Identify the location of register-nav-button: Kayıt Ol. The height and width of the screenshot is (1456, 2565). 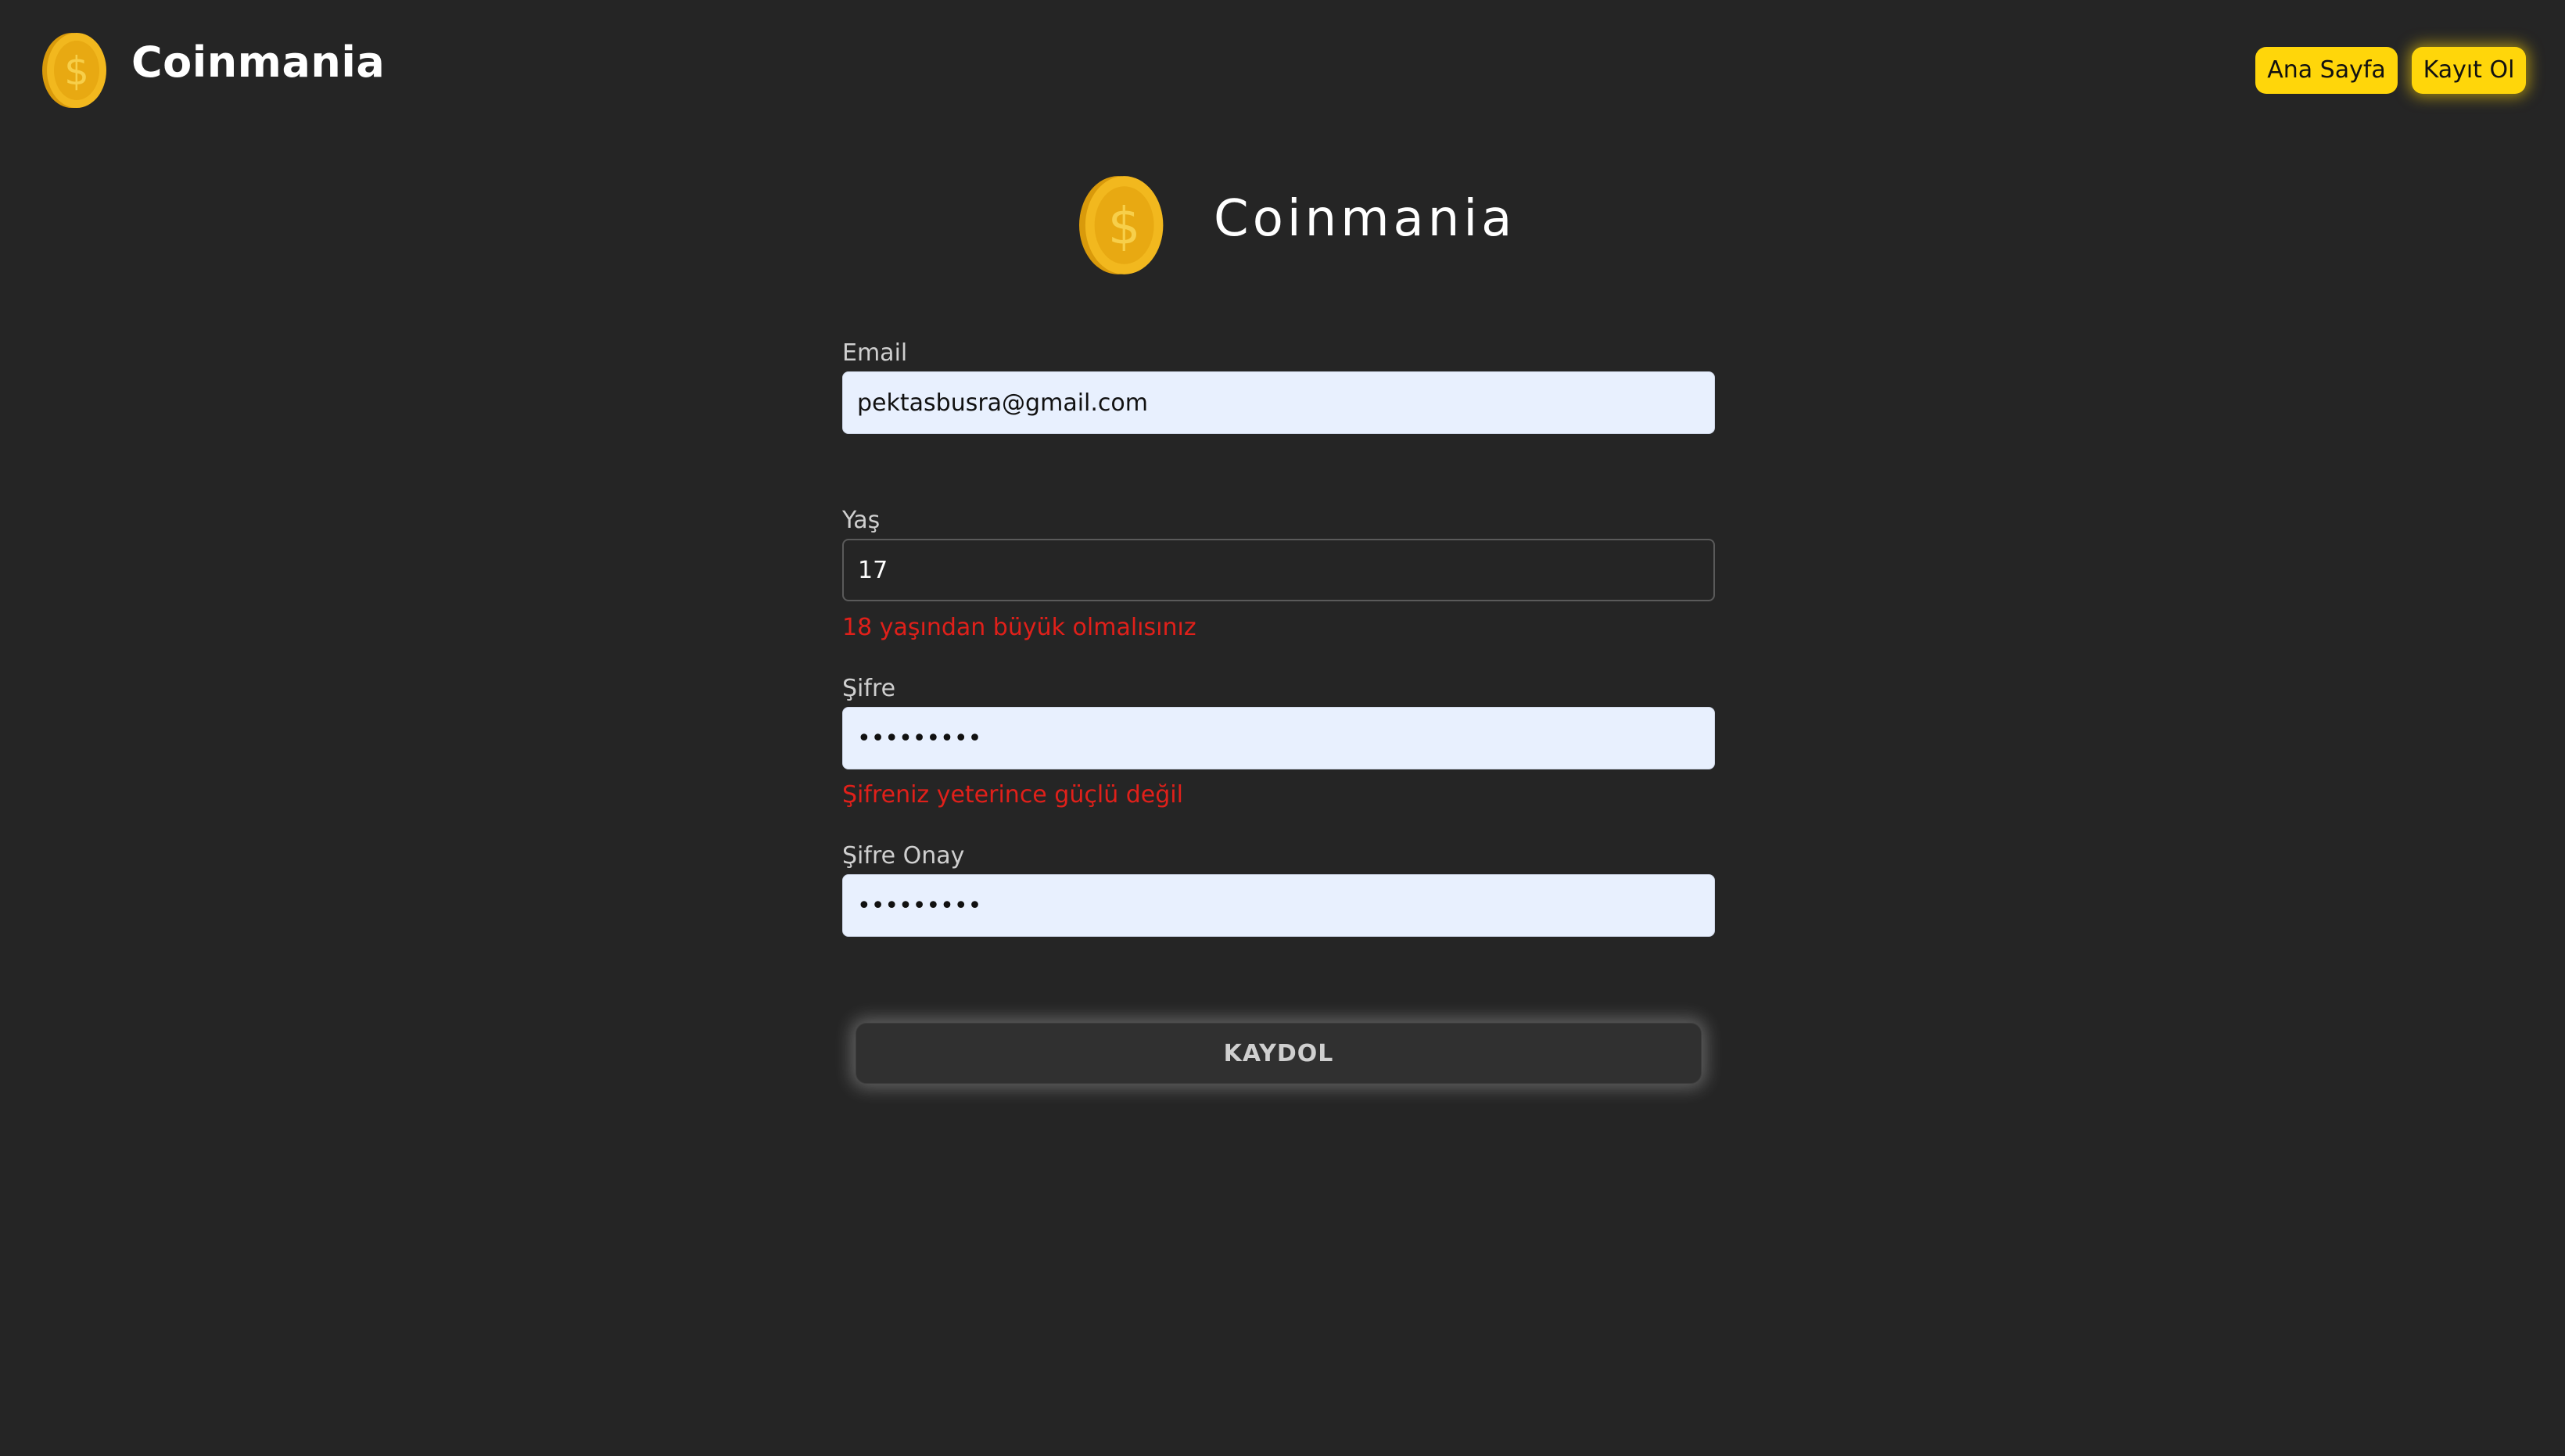
(2469, 70).